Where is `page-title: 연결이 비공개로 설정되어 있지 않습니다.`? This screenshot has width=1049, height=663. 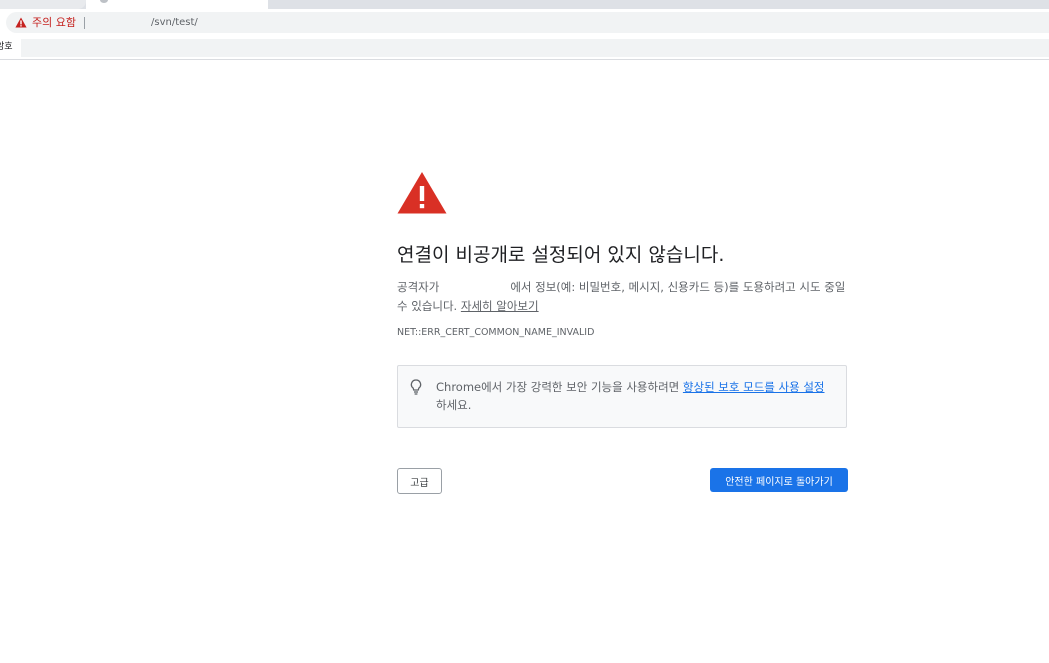
page-title: 연결이 비공개로 설정되어 있지 않습니다. is located at coordinates (561, 255).